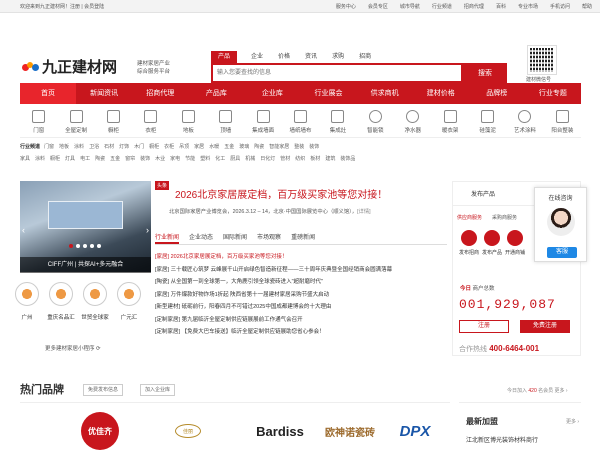  What do you see at coordinates (85, 265) in the screenshot?
I see `banner-caption: CIFF广州 | 共探AI+多元融合` at bounding box center [85, 265].